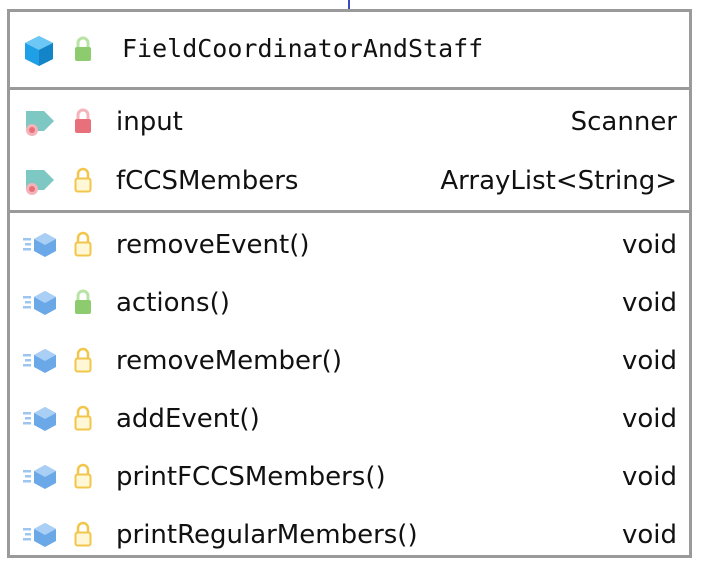  I want to click on method-row: printRegularMembers() void, so click(349, 535).